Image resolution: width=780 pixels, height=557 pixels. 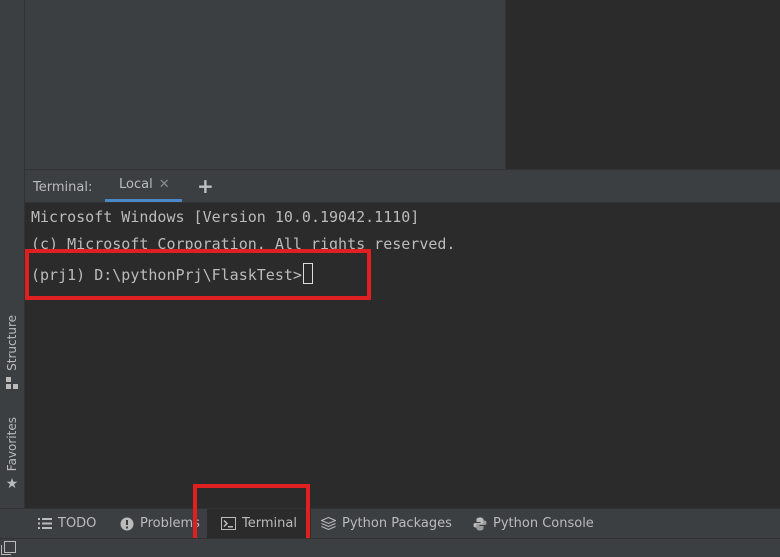 I want to click on left-tool-strip: Structure Favorites ★, so click(x=12, y=269).